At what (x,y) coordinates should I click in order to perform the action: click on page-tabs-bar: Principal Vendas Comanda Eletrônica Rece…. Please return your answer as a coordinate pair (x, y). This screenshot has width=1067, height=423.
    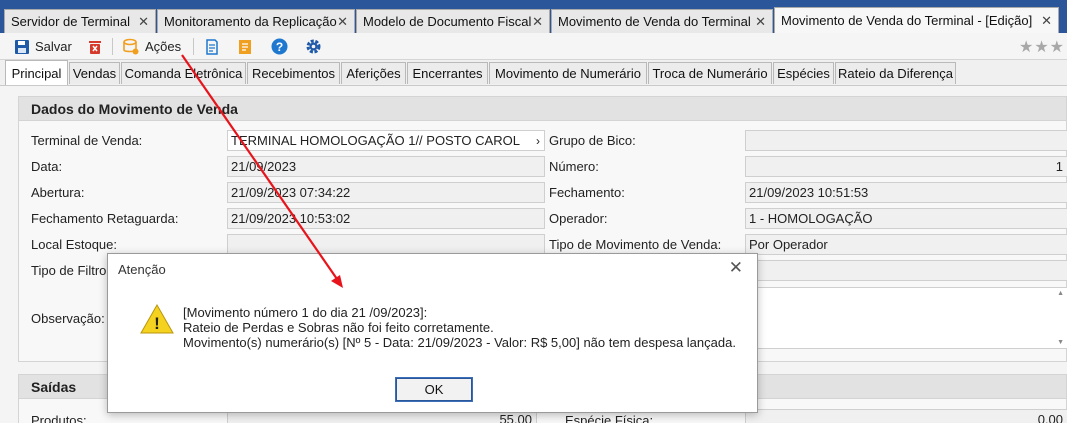
    Looking at the image, I should click on (533, 72).